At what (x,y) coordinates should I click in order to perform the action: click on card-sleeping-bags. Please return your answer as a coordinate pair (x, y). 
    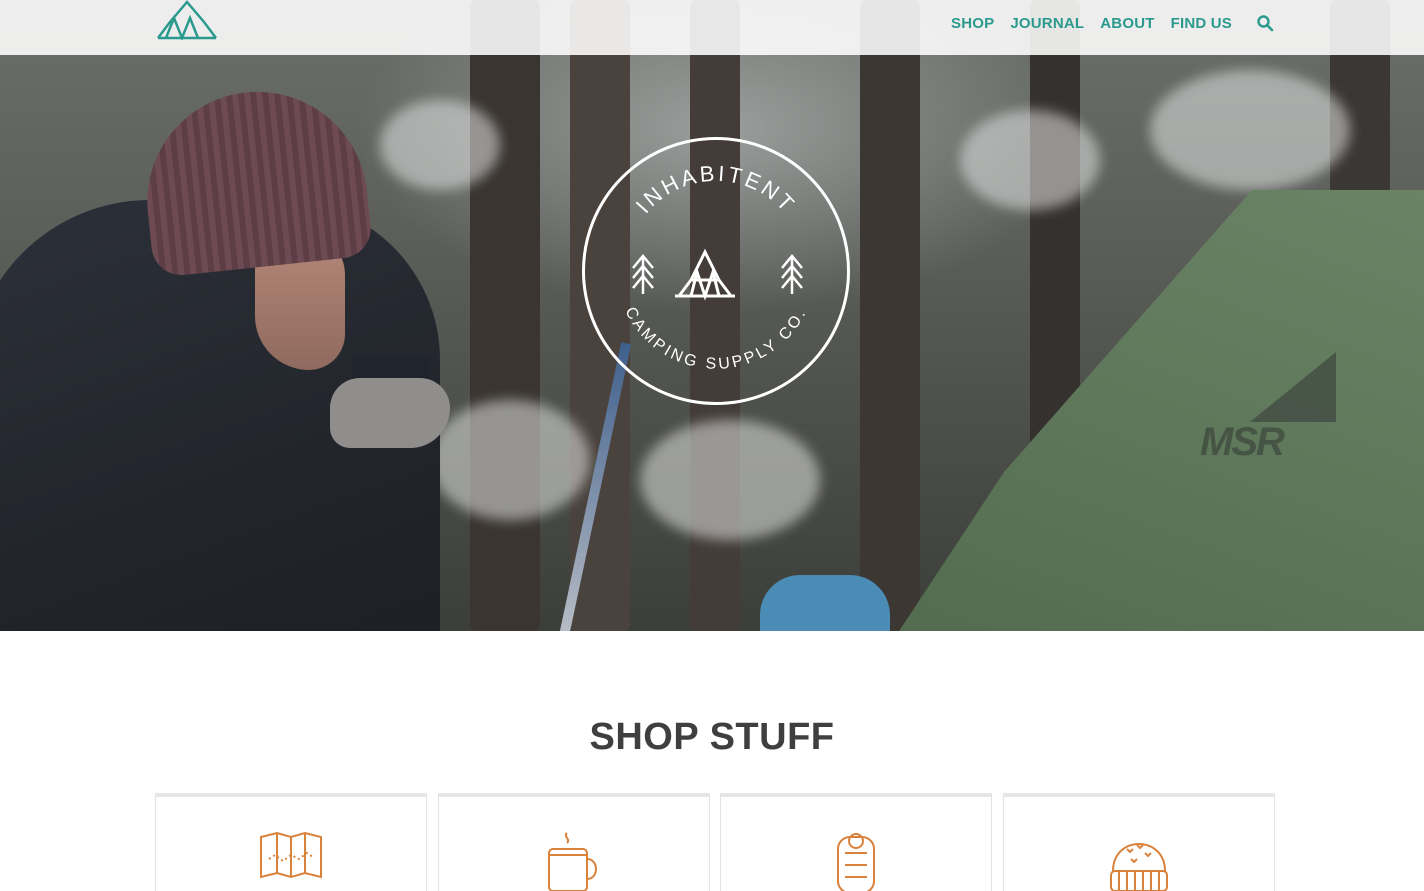
    Looking at the image, I should click on (856, 842).